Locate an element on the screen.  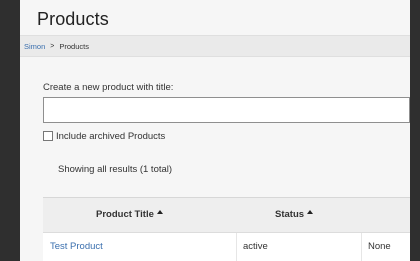
page-title: Products is located at coordinates (73, 19).